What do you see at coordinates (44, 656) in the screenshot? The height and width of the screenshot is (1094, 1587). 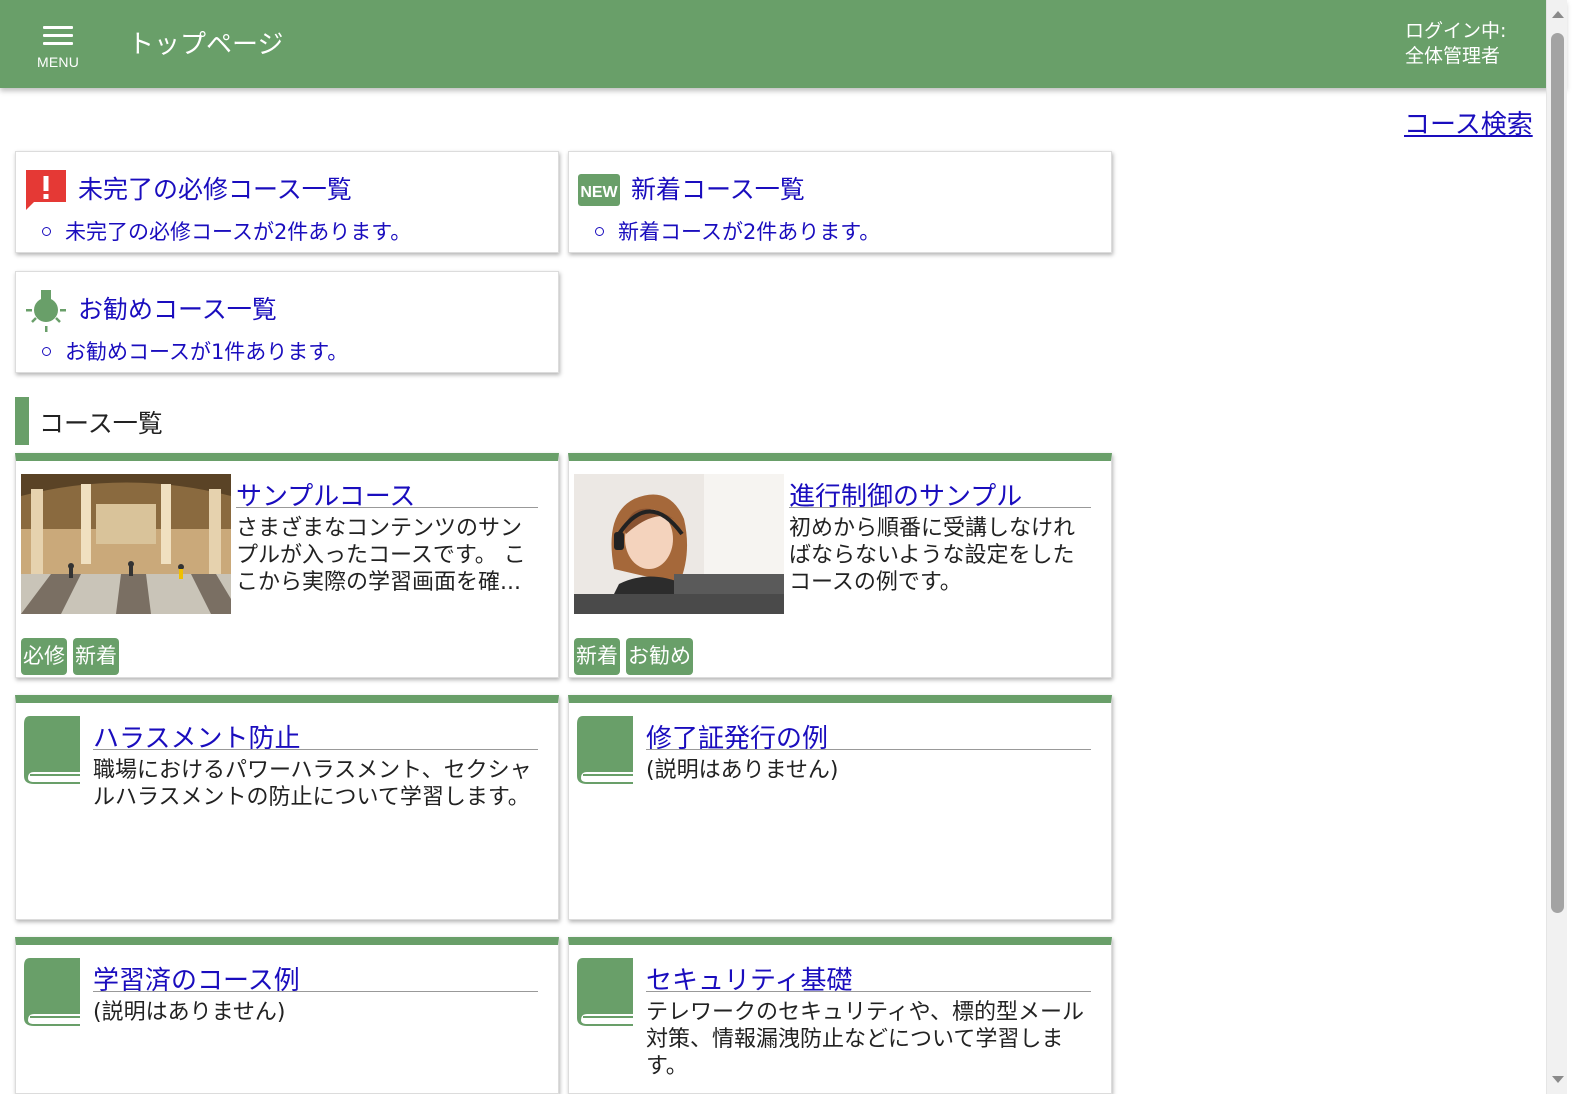 I see `tag-required: 必修` at bounding box center [44, 656].